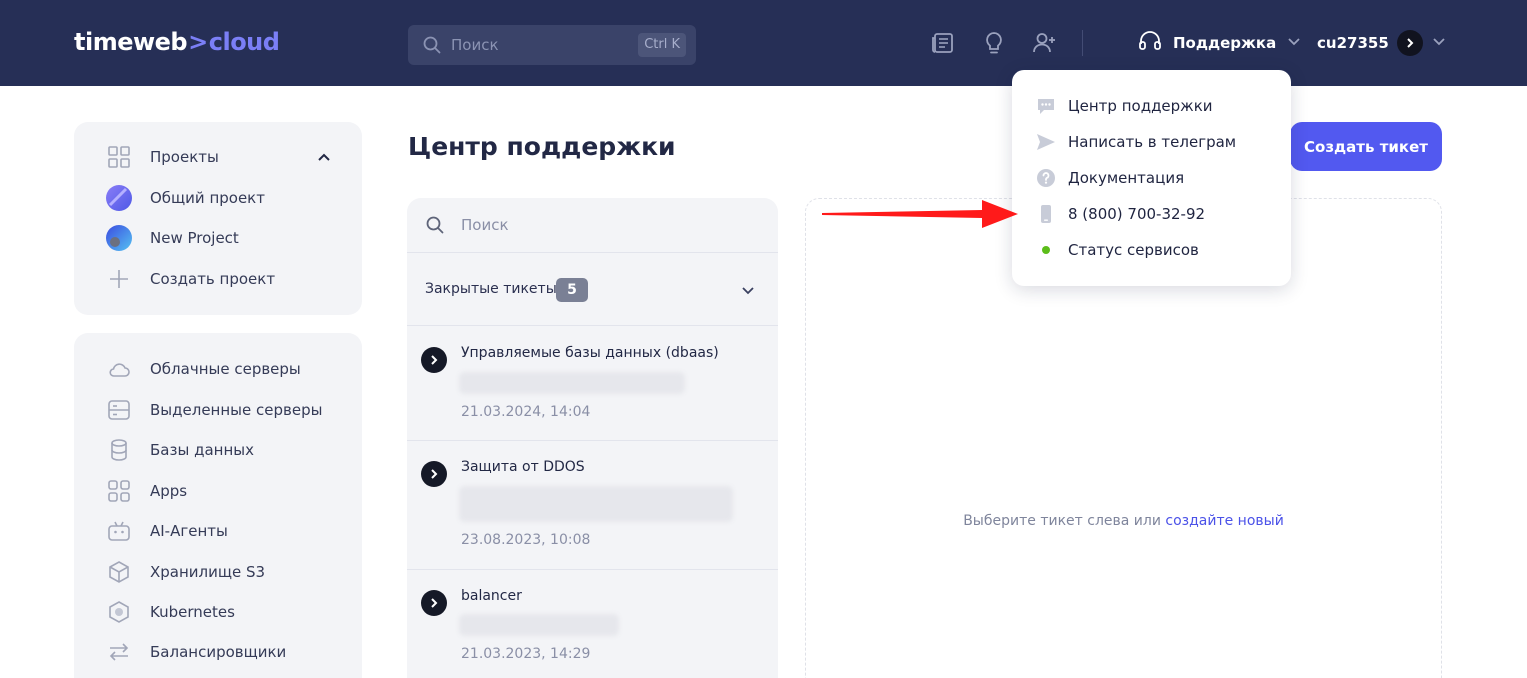 Image resolution: width=1527 pixels, height=678 pixels. What do you see at coordinates (526, 412) in the screenshot?
I see `ticket-date: 21.03.2024, 14:04` at bounding box center [526, 412].